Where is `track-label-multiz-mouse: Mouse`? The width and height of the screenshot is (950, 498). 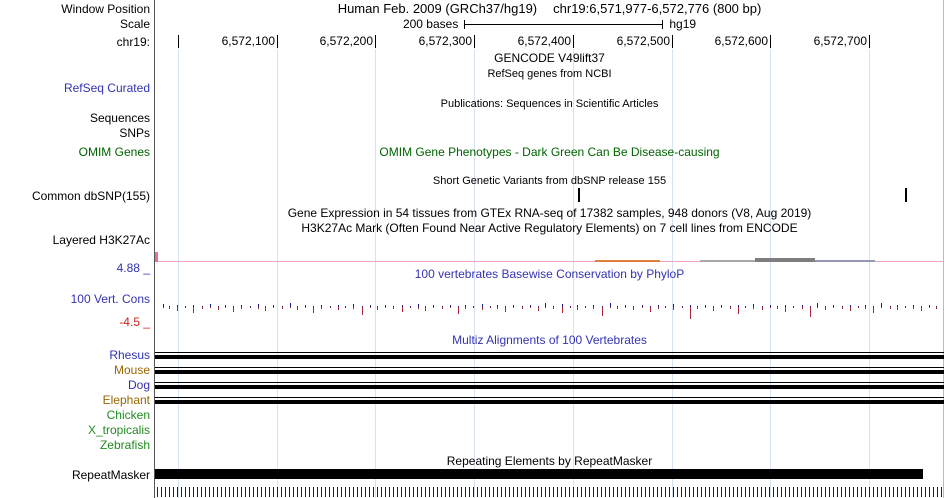
track-label-multiz-mouse: Mouse is located at coordinates (132, 370).